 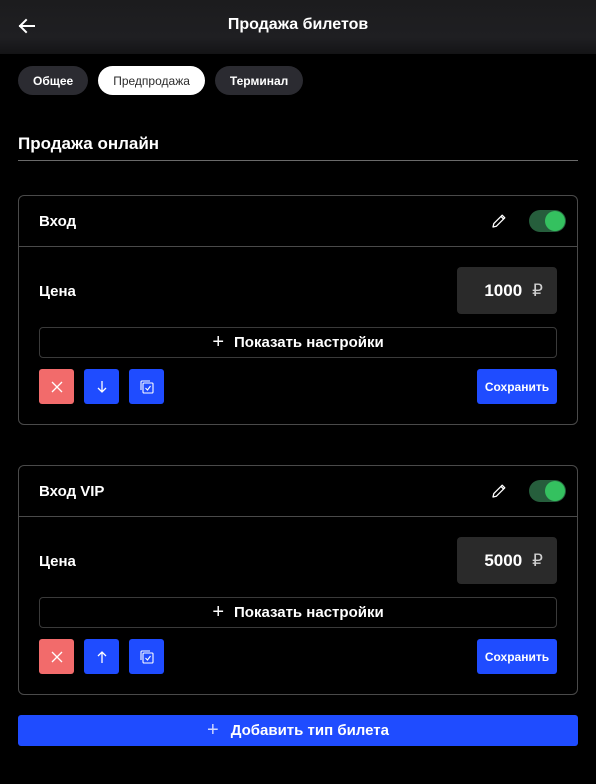 What do you see at coordinates (58, 221) in the screenshot?
I see `ticket-name: Вход` at bounding box center [58, 221].